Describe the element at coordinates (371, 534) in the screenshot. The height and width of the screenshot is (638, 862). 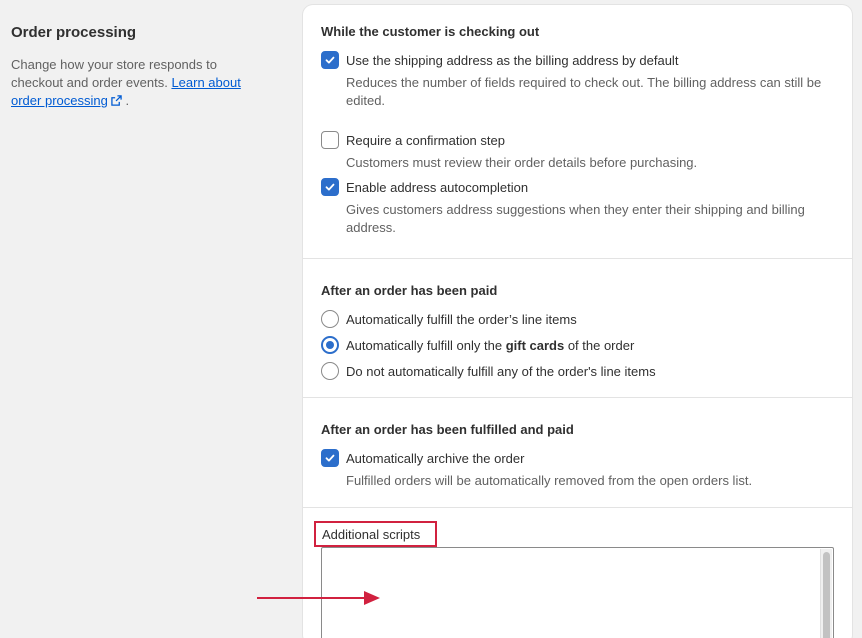
I see `additional-scripts-label-text: Additional scripts` at that location.